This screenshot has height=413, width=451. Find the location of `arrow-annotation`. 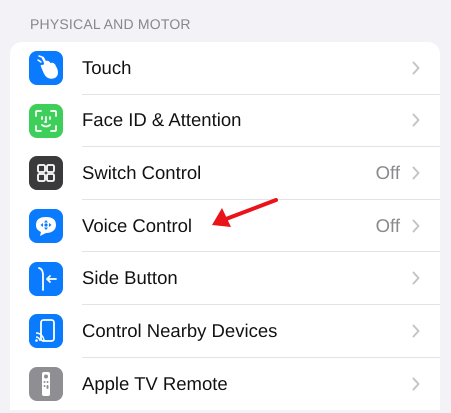

arrow-annotation is located at coordinates (245, 213).